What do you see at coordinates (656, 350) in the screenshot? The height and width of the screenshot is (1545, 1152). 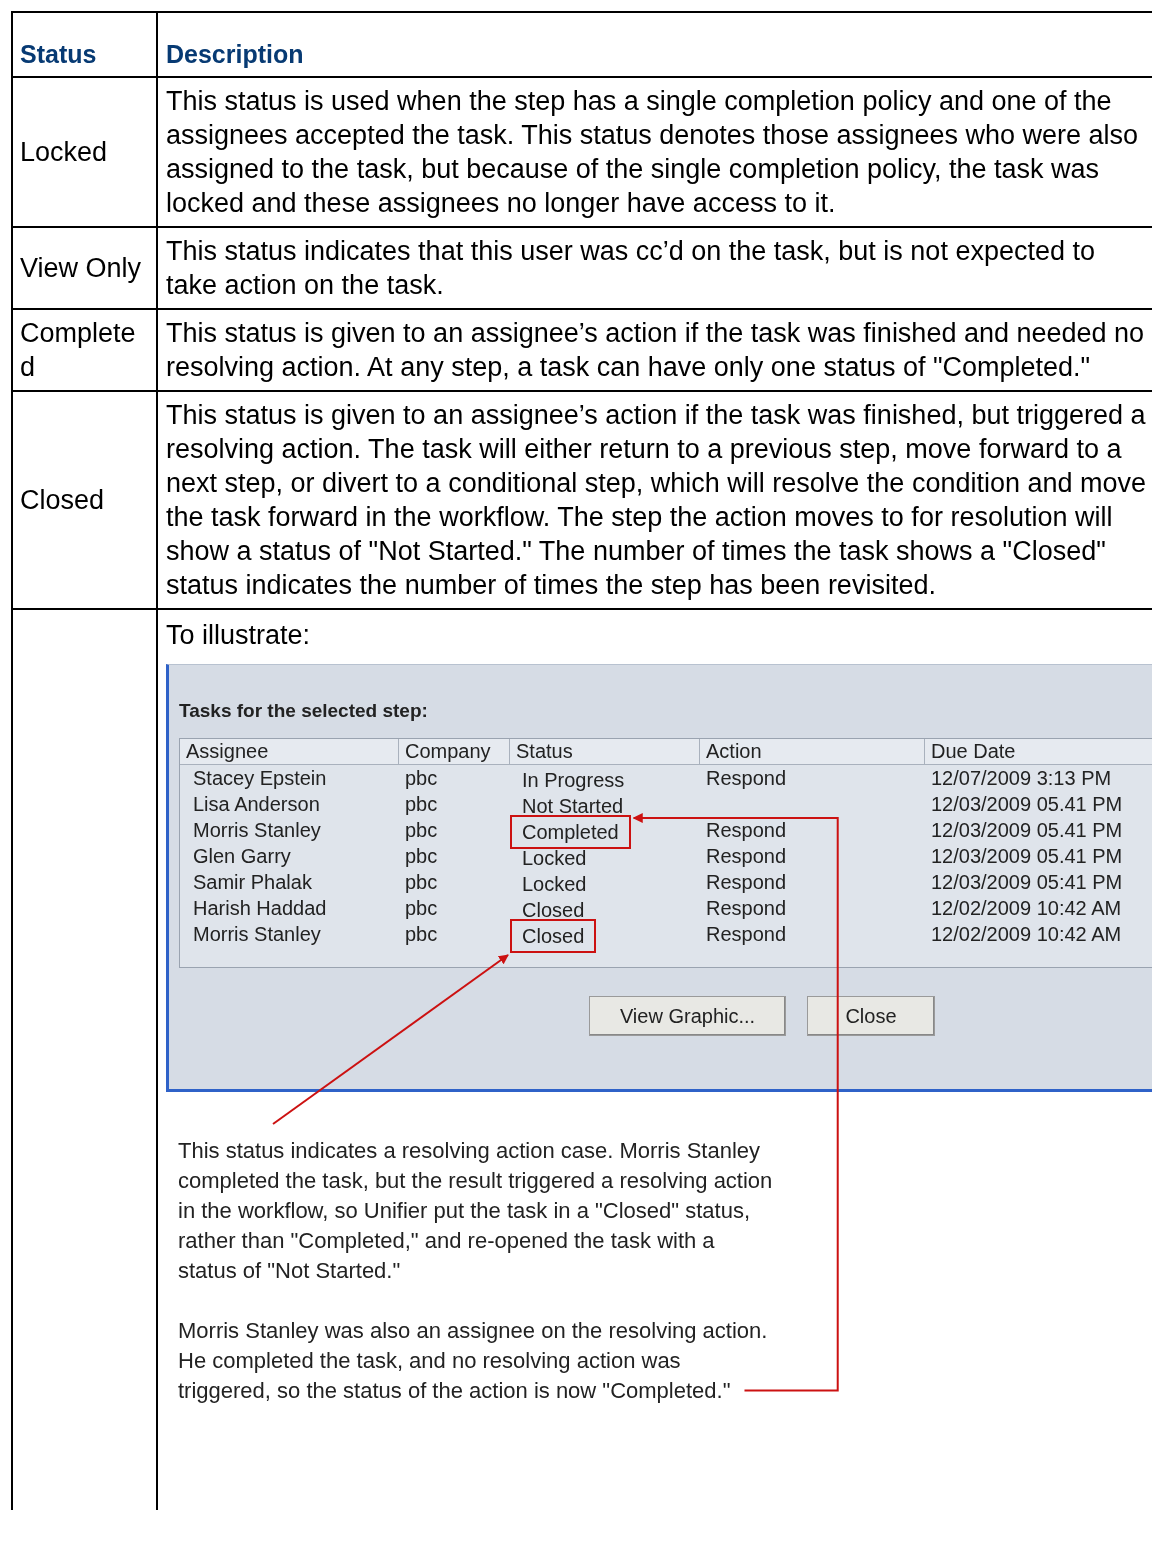 I see `table-cell-text: This status is given to an assignee’s action if the task was finished and needed no resolving action. At any step, a task can have only one status of "Completed."` at bounding box center [656, 350].